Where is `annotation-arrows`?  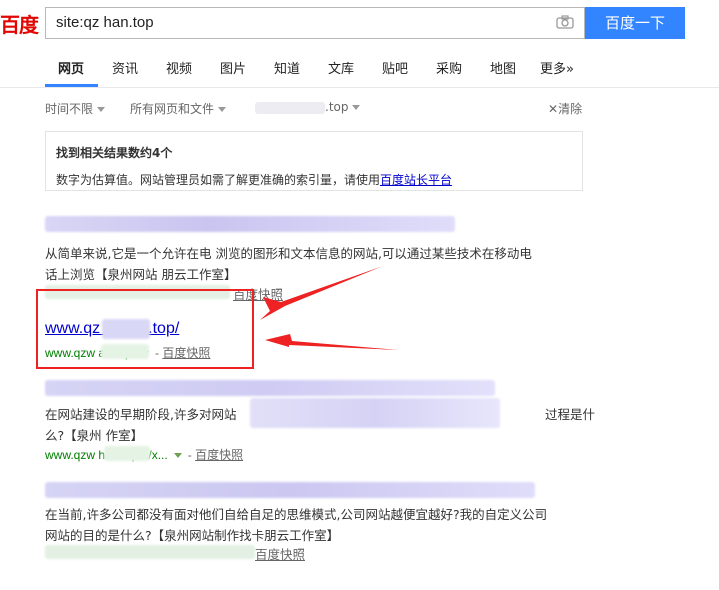
annotation-arrows is located at coordinates (329, 308).